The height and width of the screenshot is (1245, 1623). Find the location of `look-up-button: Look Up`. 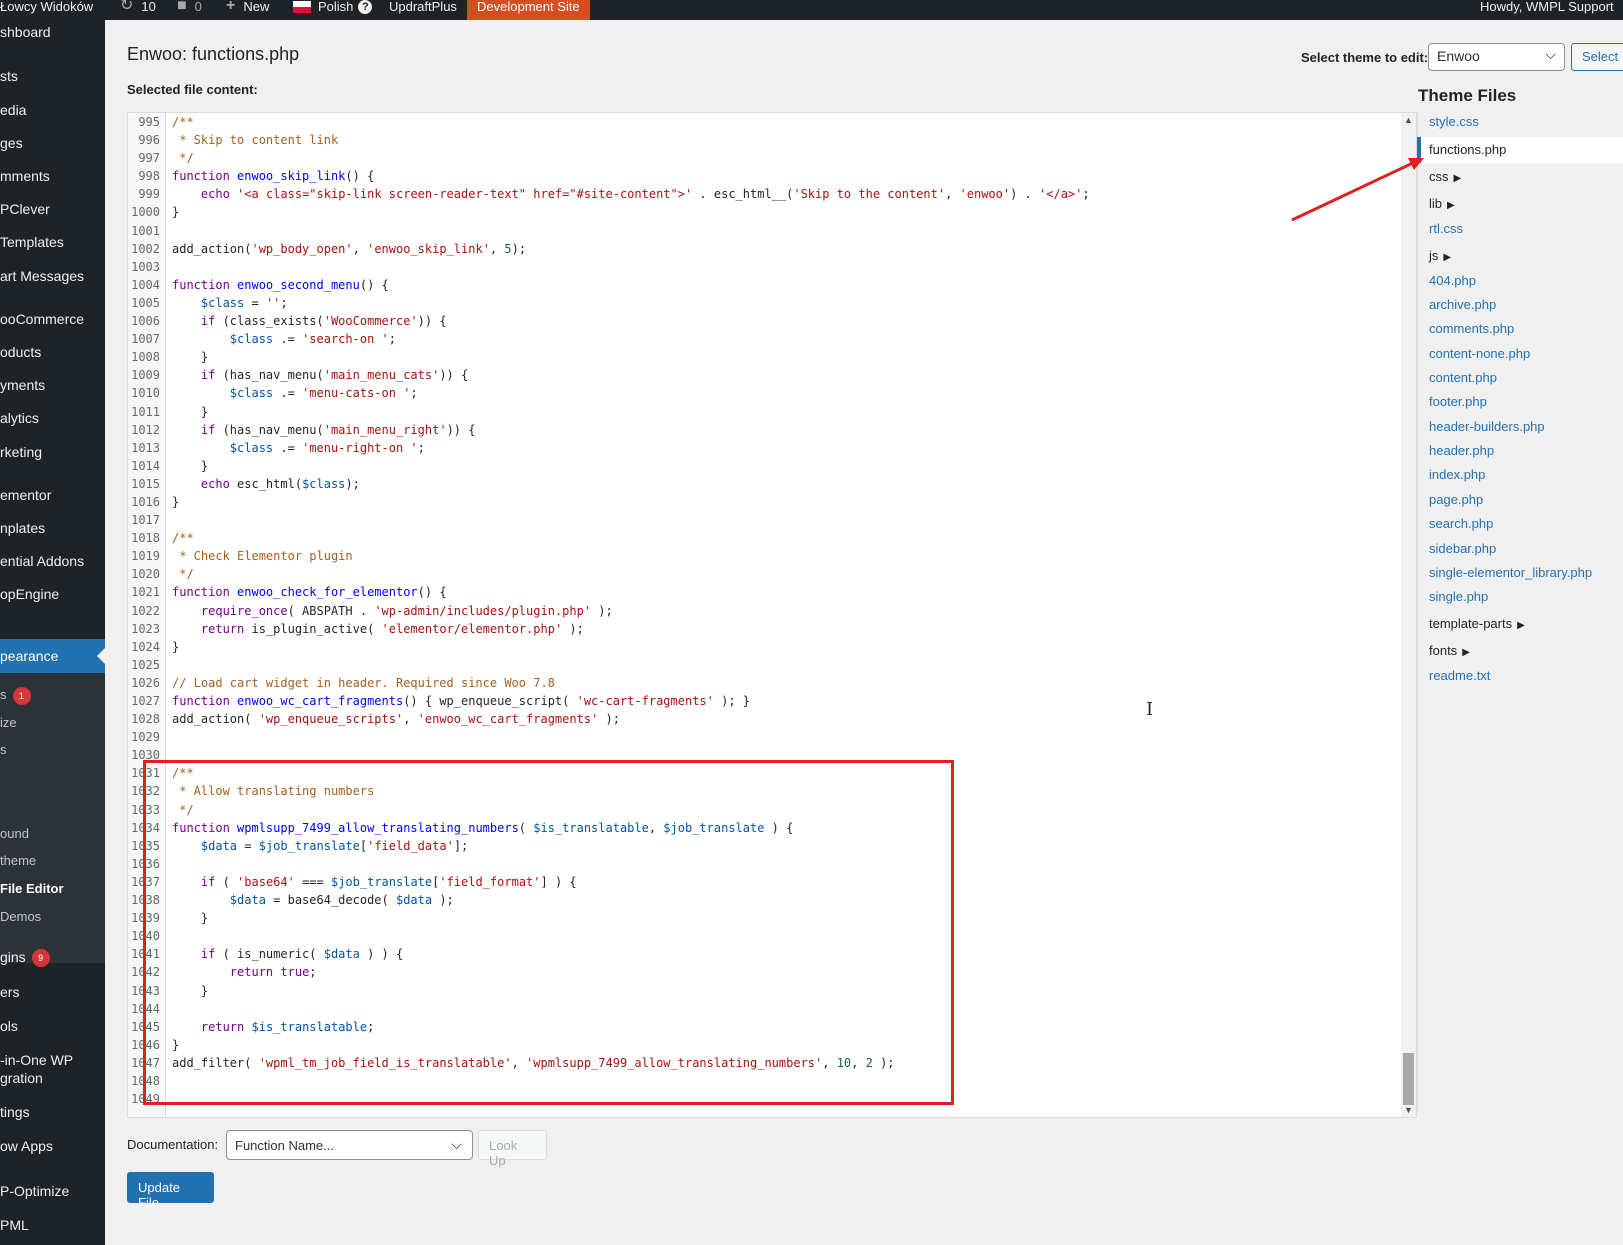

look-up-button: Look Up is located at coordinates (512, 1149).